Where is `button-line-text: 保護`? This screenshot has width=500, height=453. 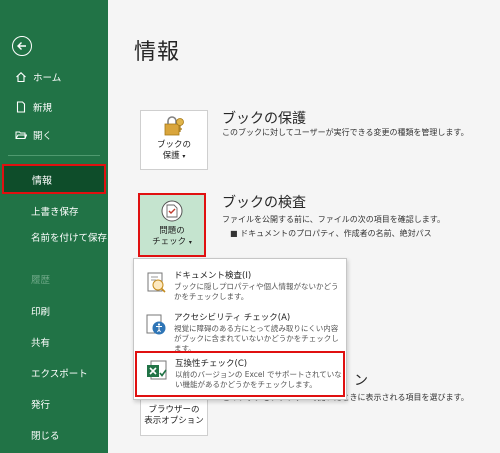 button-line-text: 保護 is located at coordinates (171, 156).